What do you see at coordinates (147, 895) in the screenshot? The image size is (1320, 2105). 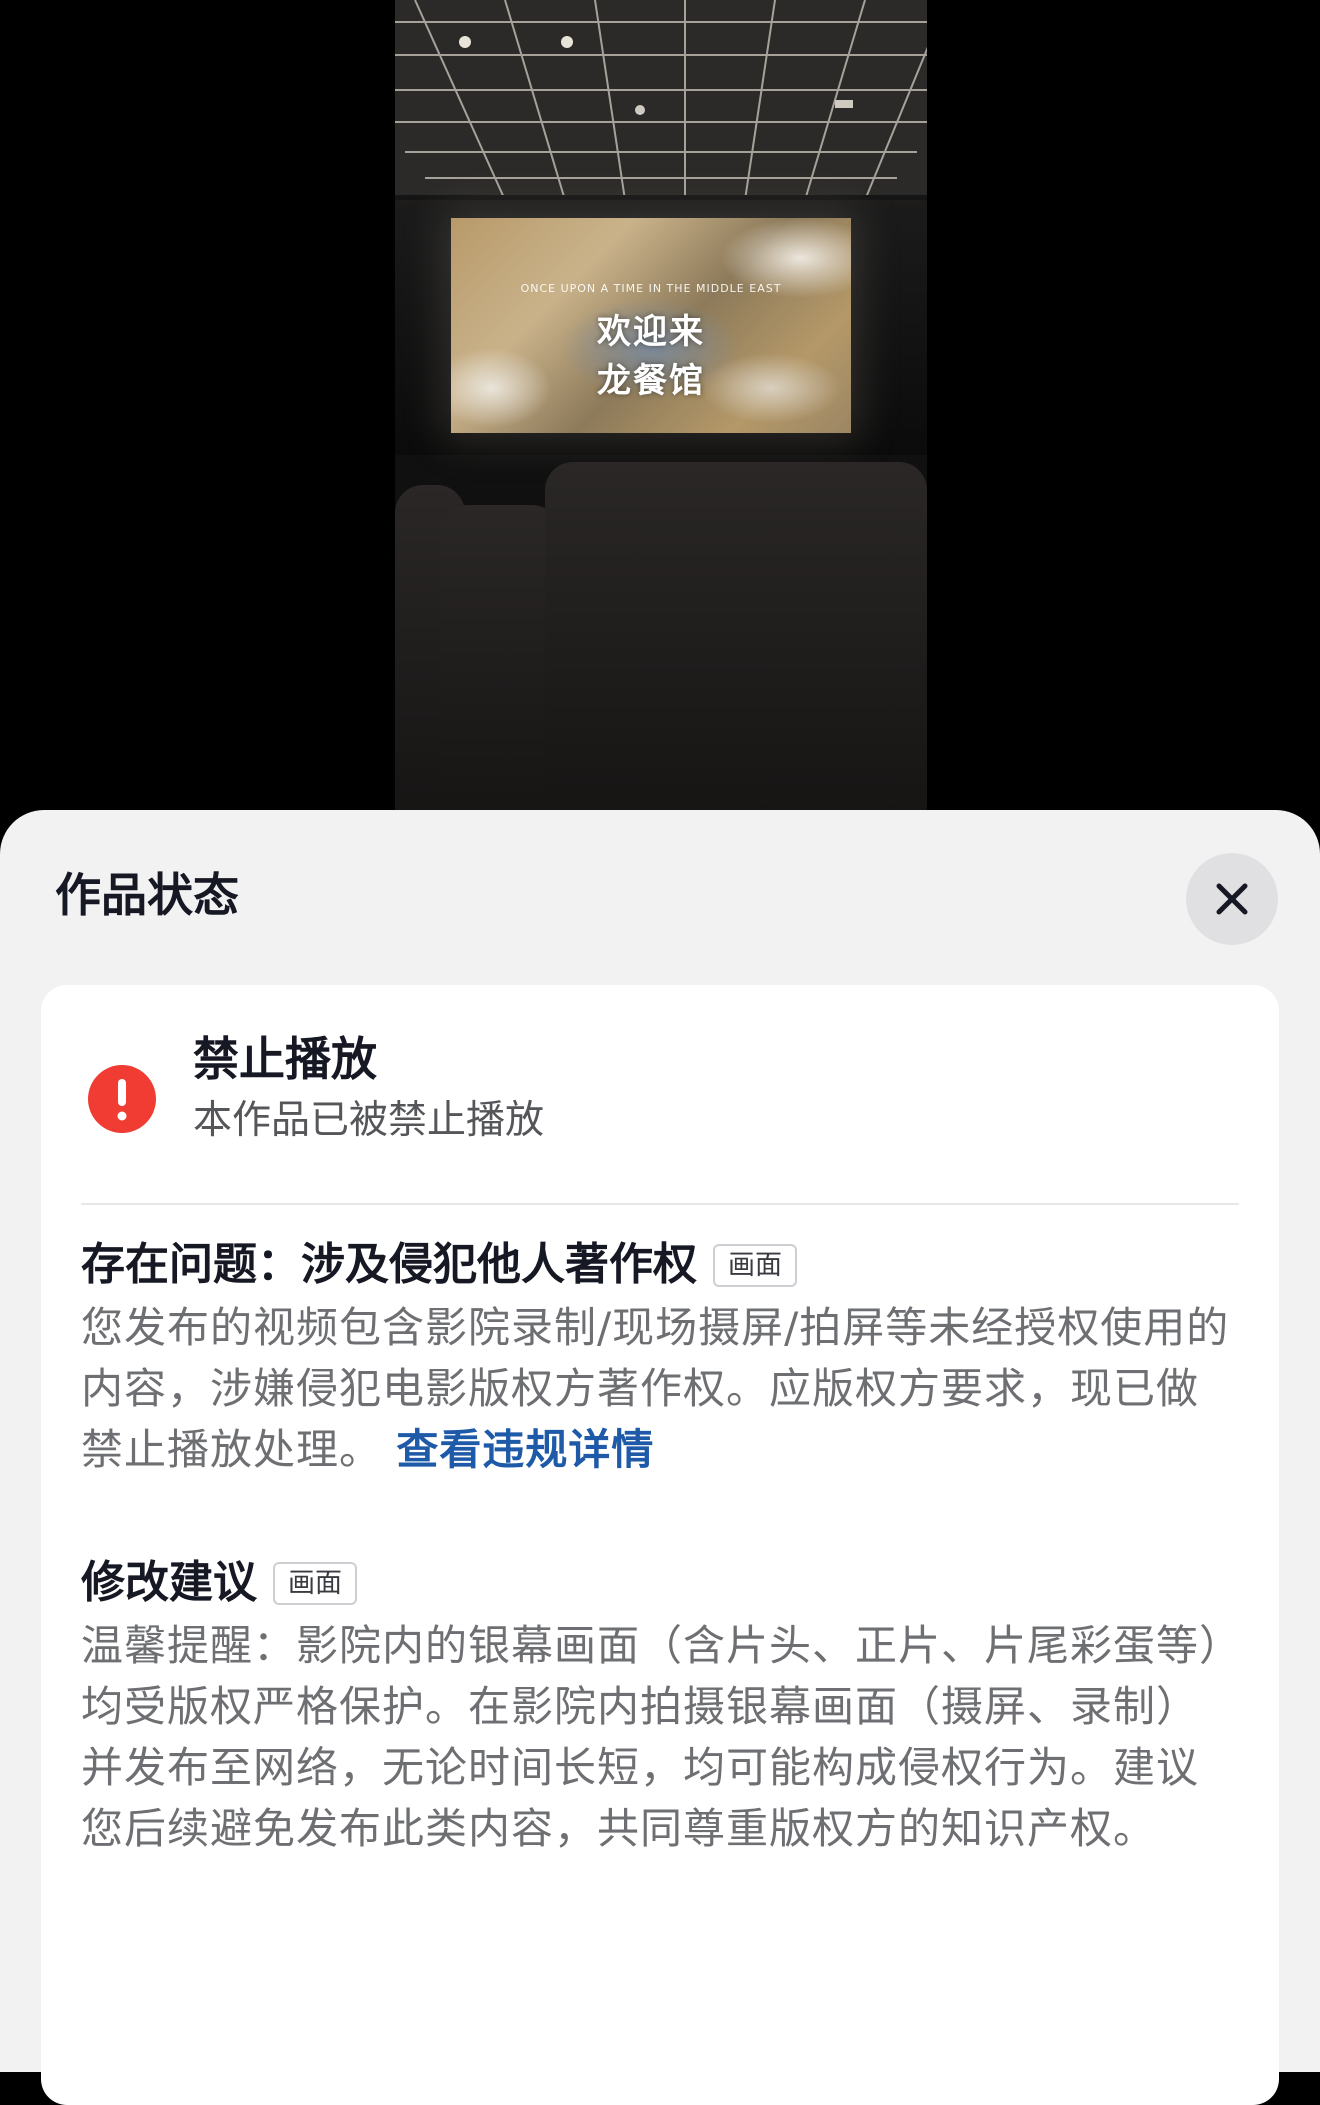 I see `sheet-title: 作品状态` at bounding box center [147, 895].